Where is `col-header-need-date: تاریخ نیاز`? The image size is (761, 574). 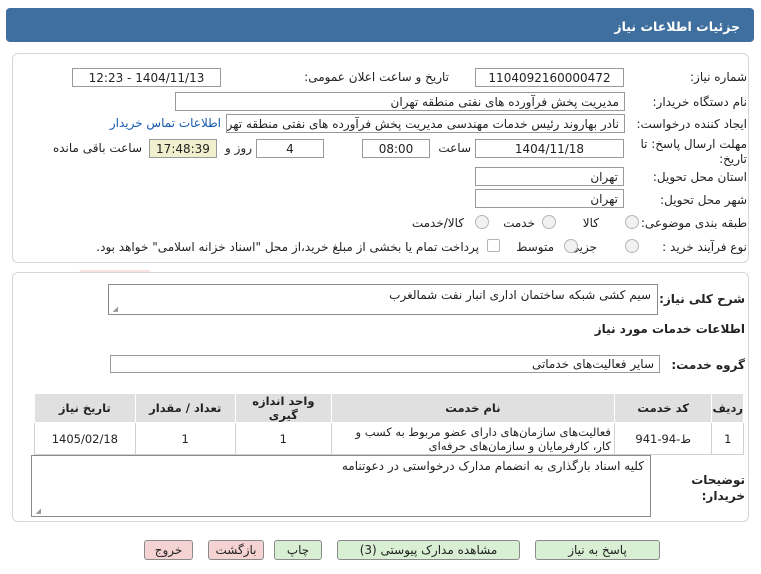 col-header-need-date: تاریخ نیاز is located at coordinates (85, 408).